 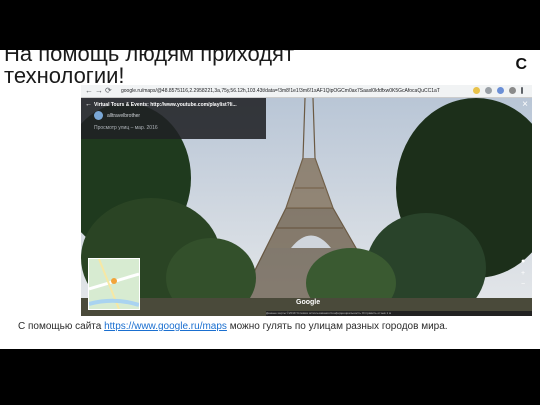 I want to click on map-thumbnail-icon, so click(x=114, y=284).